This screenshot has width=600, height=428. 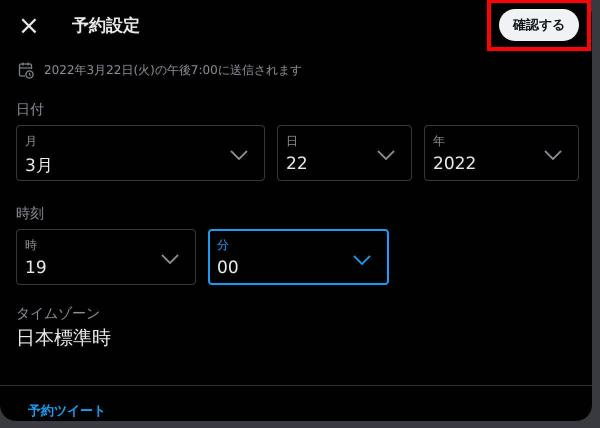 I want to click on schedule-notice: 2022年3月22日(火)の午後7:00に送信されます, so click(x=173, y=70).